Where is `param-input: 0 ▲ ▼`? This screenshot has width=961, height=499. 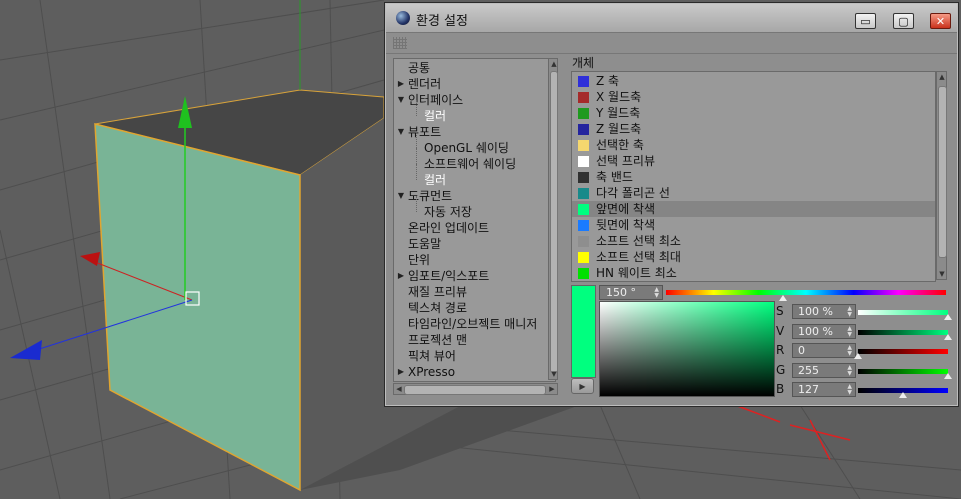
param-input: 0 ▲ ▼ is located at coordinates (824, 350).